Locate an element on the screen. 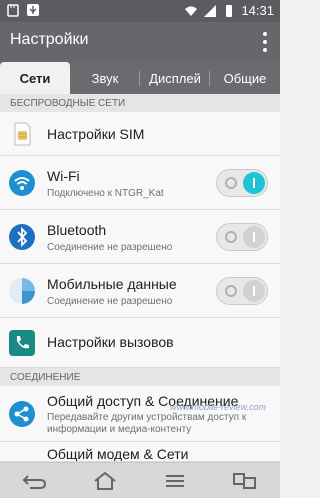 The width and height of the screenshot is (320, 498). wifi-toggle is located at coordinates (242, 183).